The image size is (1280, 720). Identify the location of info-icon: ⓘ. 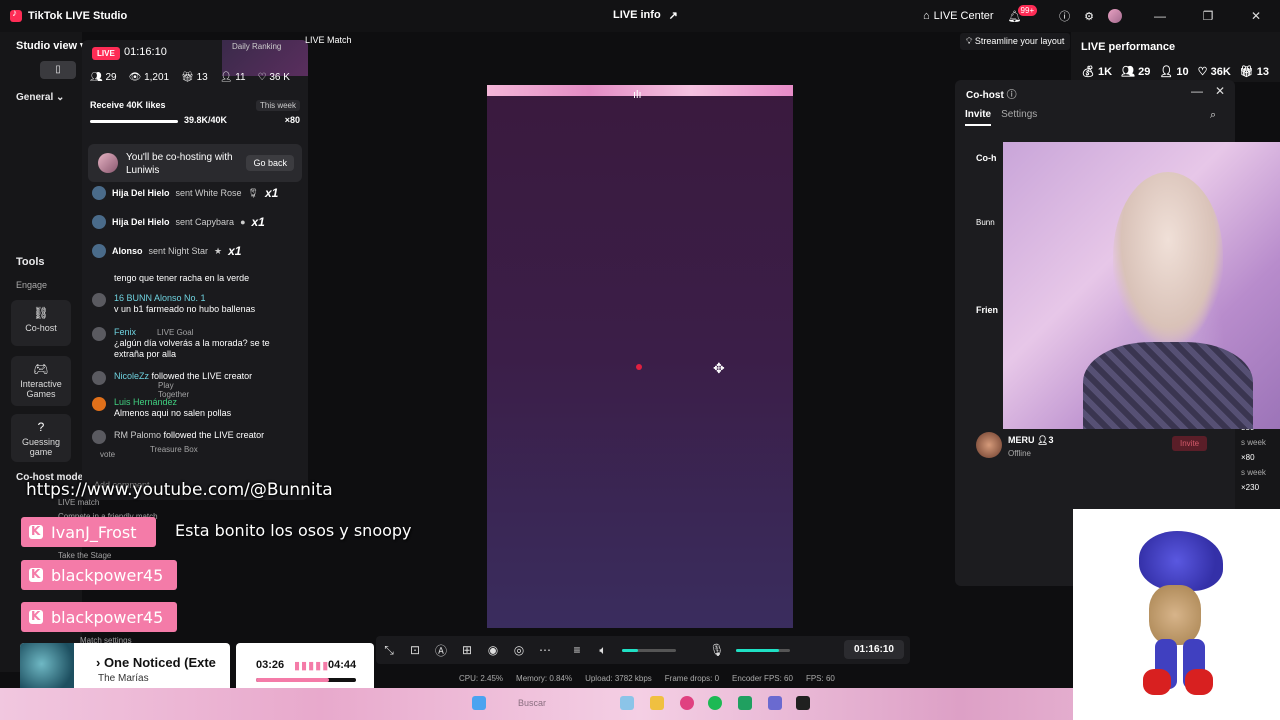
(1011, 95).